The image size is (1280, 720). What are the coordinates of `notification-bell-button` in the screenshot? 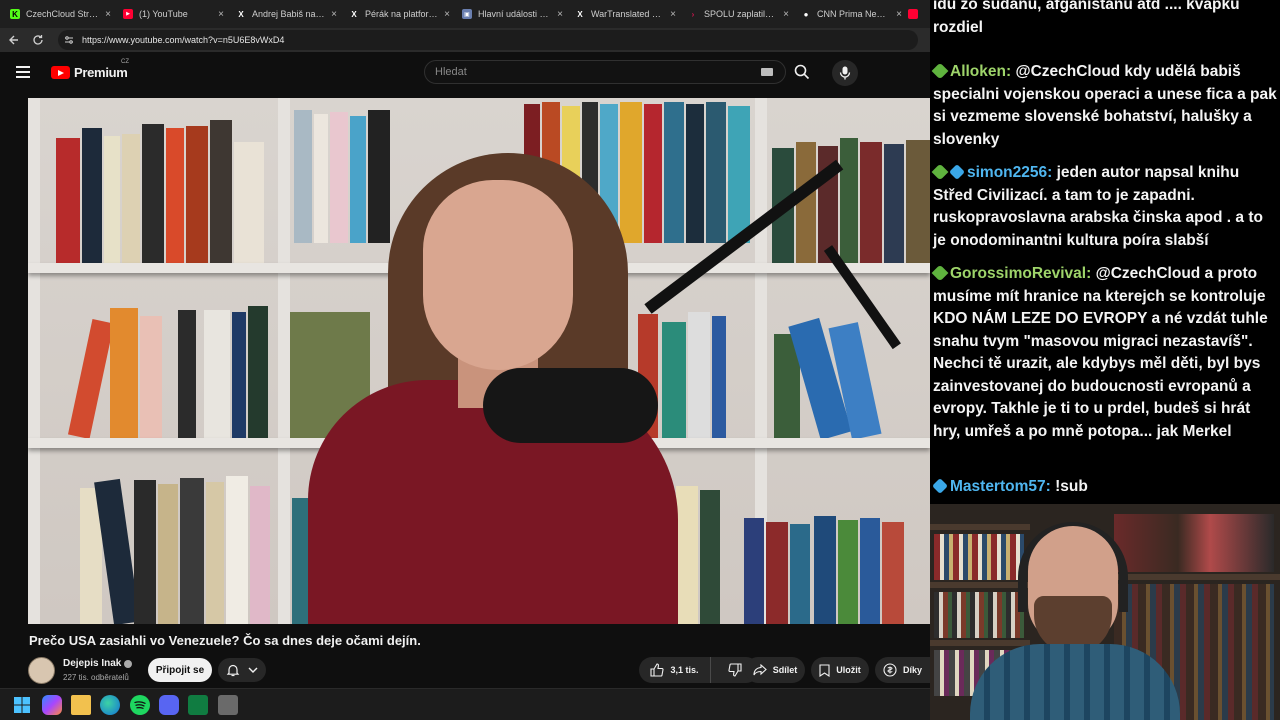 It's located at (242, 670).